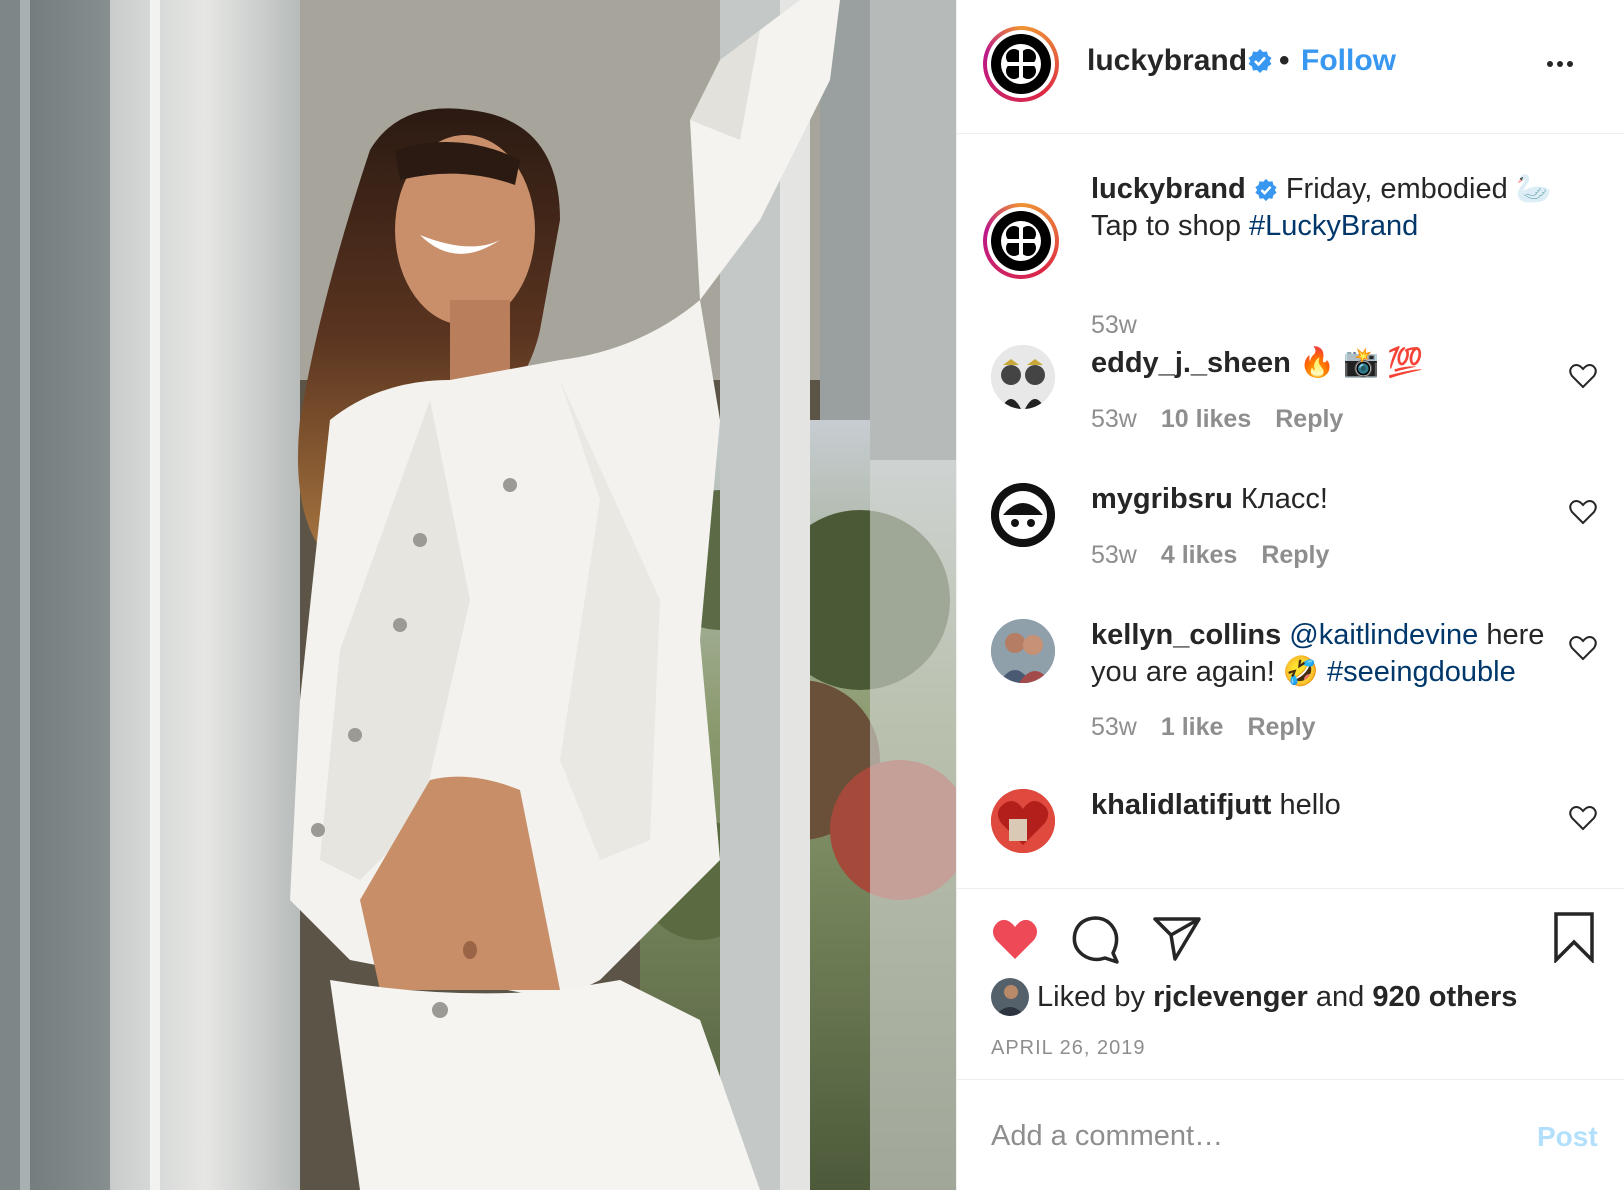 This screenshot has width=1624, height=1190. What do you see at coordinates (1310, 805) in the screenshot?
I see `comment-body: hello` at bounding box center [1310, 805].